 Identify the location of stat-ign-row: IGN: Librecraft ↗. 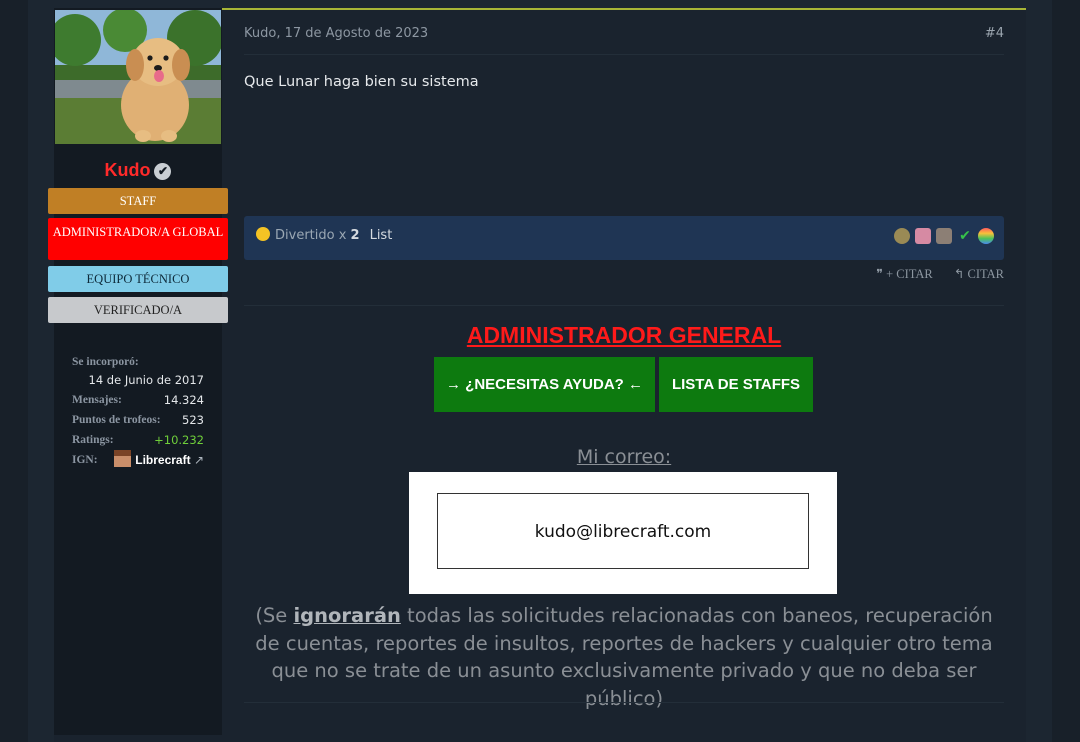
(138, 460).